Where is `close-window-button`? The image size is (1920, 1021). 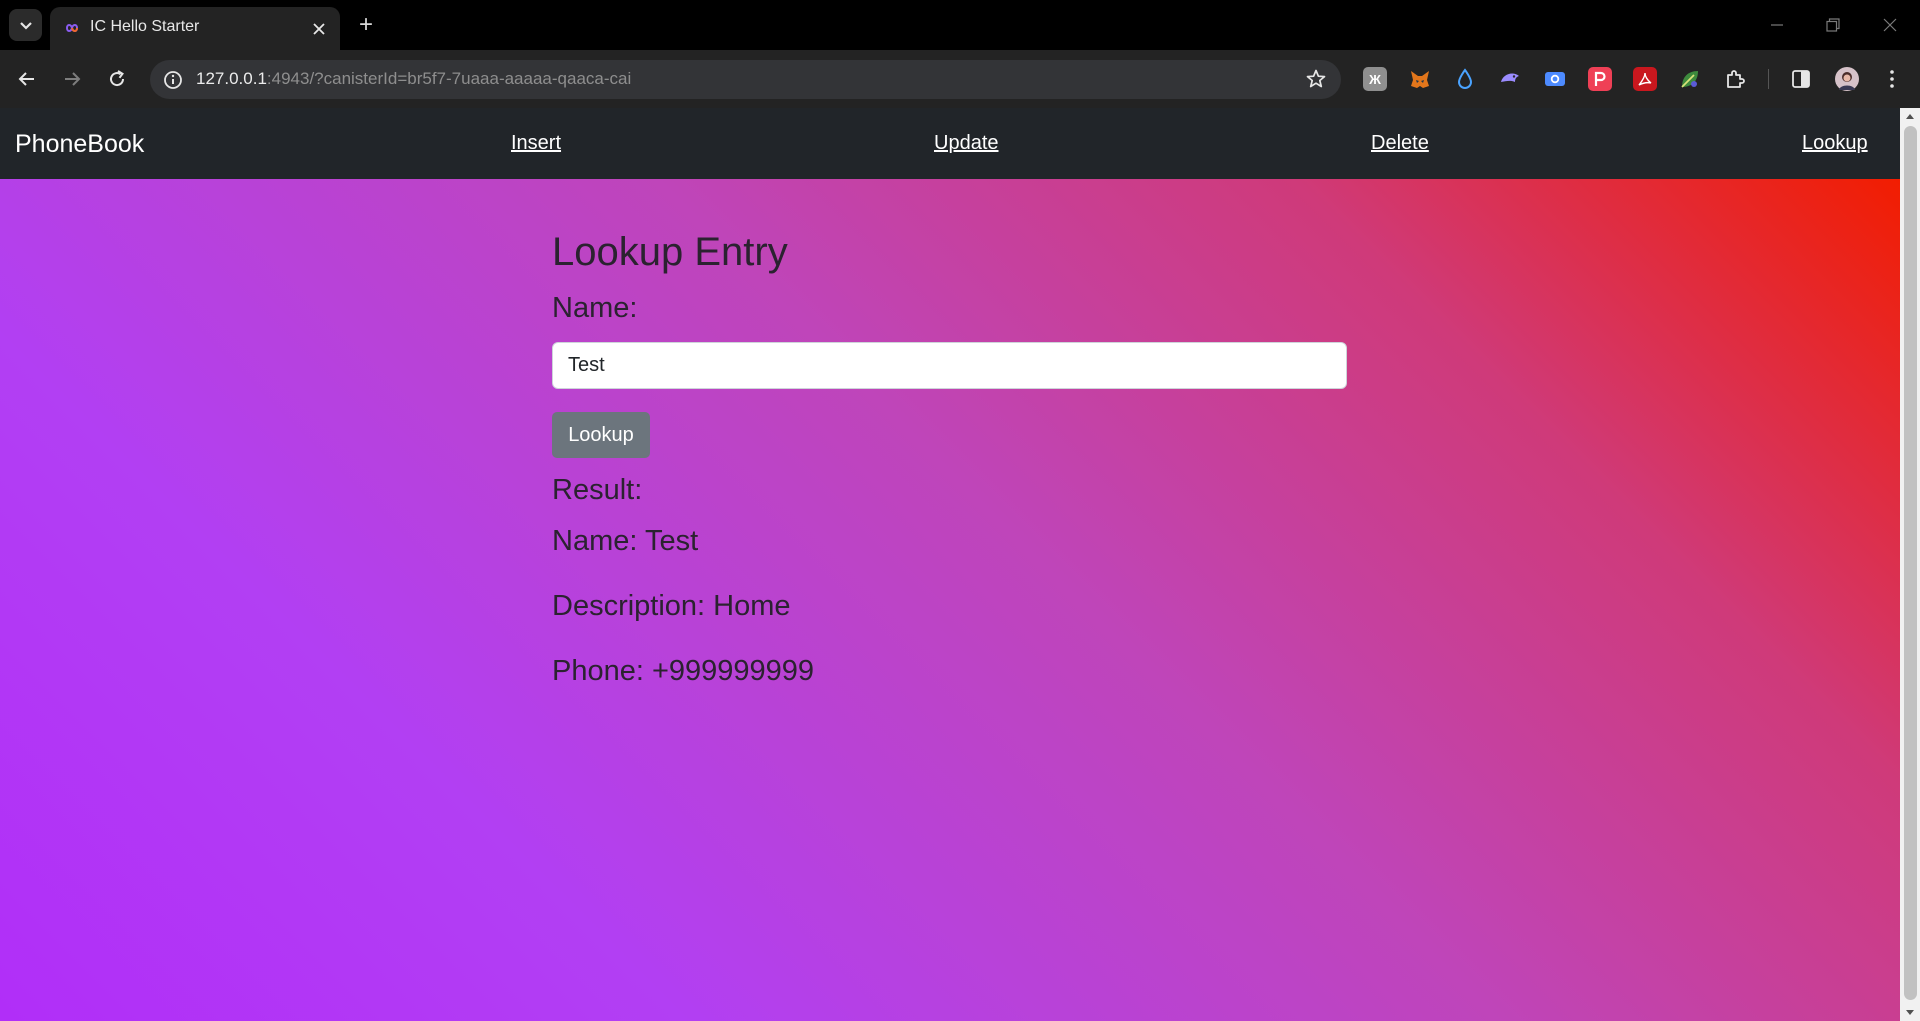 close-window-button is located at coordinates (1890, 25).